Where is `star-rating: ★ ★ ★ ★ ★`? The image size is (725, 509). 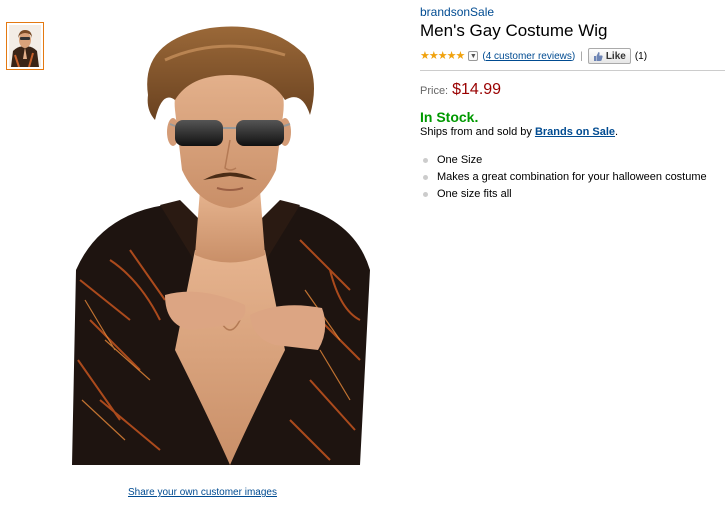
star-rating: ★ ★ ★ ★ ★ is located at coordinates (443, 55).